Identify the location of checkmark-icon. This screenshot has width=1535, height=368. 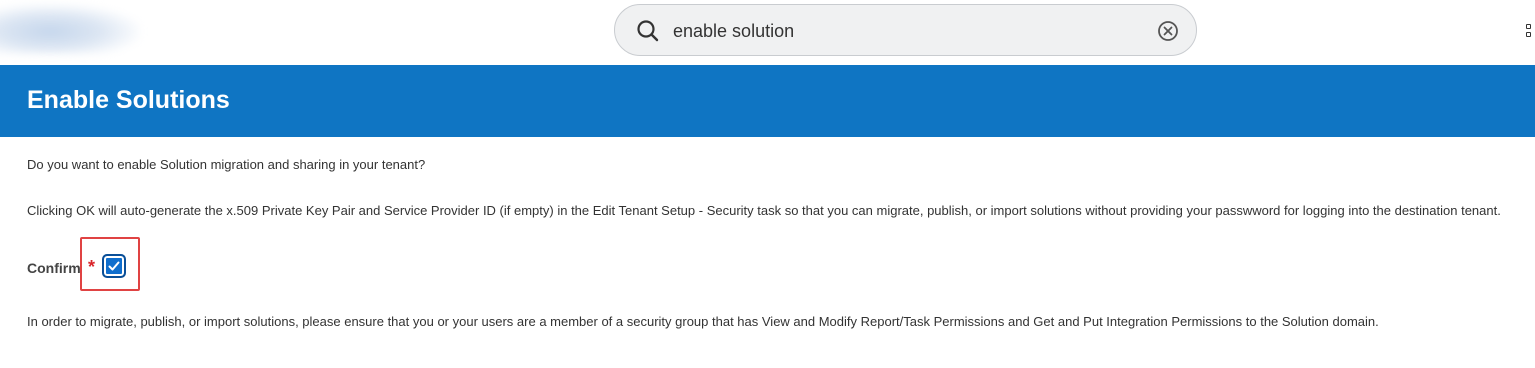
(114, 266).